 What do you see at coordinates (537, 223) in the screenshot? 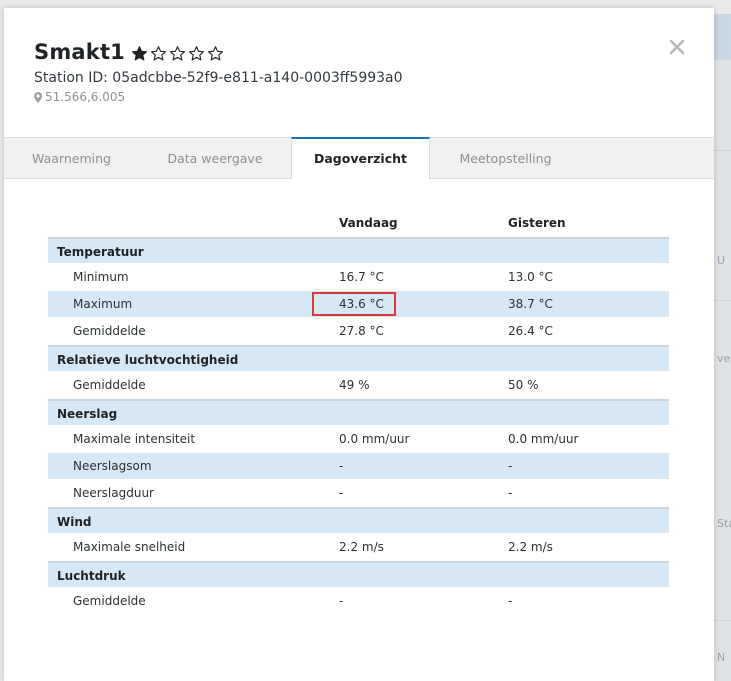
I see `column-header-yesterday: Gisteren` at bounding box center [537, 223].